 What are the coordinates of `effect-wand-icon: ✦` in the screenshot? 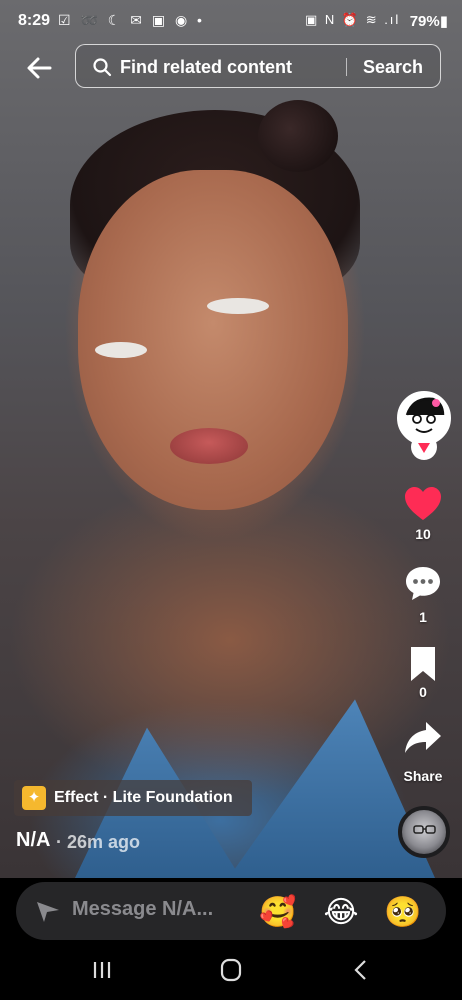 It's located at (34, 798).